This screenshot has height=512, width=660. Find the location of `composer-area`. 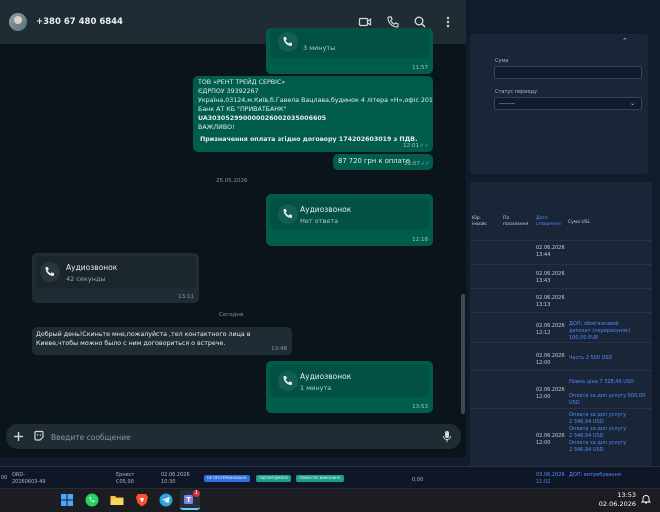

composer-area is located at coordinates (233, 437).